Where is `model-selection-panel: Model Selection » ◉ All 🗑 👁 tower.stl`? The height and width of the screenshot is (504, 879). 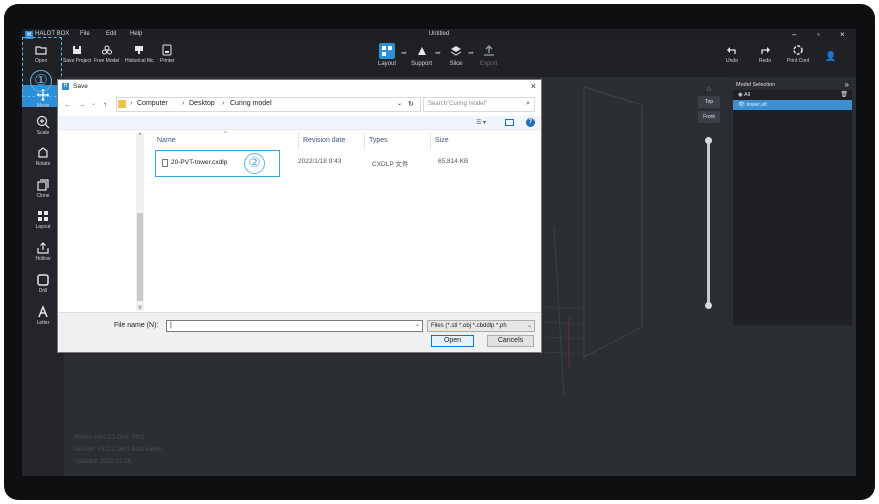
model-selection-panel: Model Selection » ◉ All 🗑 👁 tower.stl is located at coordinates (792, 202).